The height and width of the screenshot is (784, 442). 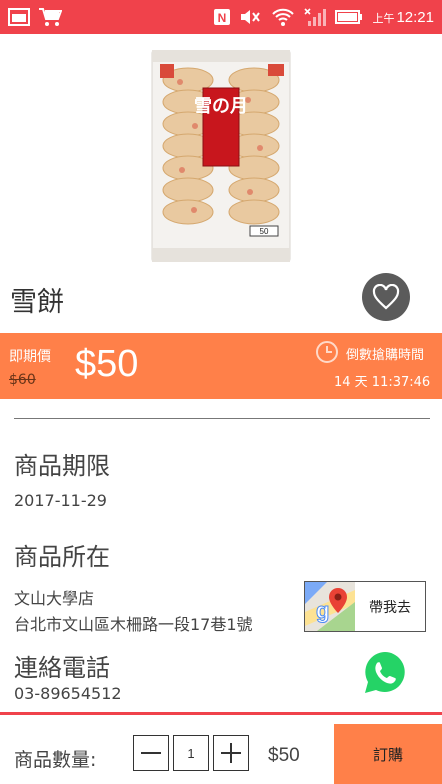 What do you see at coordinates (107, 364) in the screenshot?
I see `current-price: $50` at bounding box center [107, 364].